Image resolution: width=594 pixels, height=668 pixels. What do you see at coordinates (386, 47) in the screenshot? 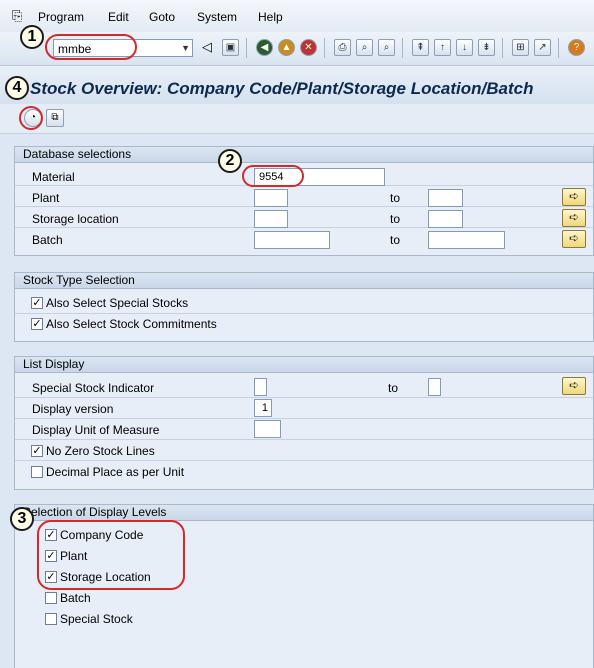
I see `find-next-icon: ⌕` at bounding box center [386, 47].